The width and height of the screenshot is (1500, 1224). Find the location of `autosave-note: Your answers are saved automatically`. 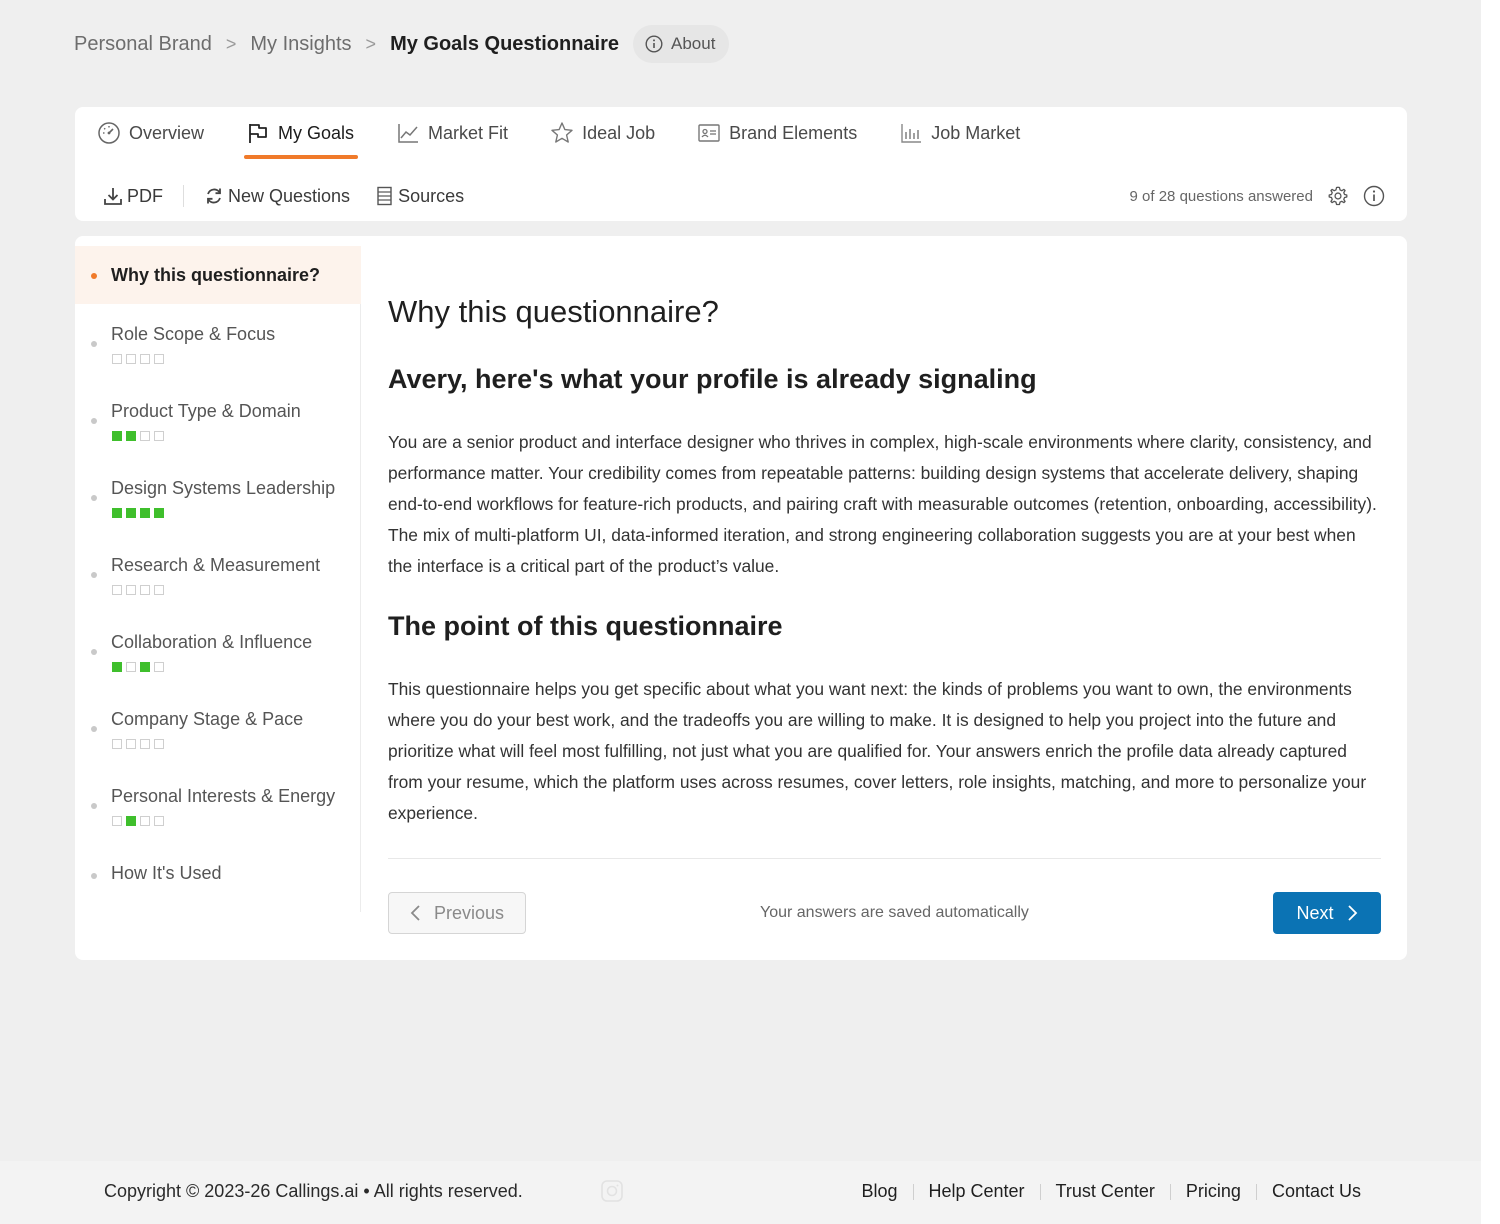

autosave-note: Your answers are saved automatically is located at coordinates (894, 912).